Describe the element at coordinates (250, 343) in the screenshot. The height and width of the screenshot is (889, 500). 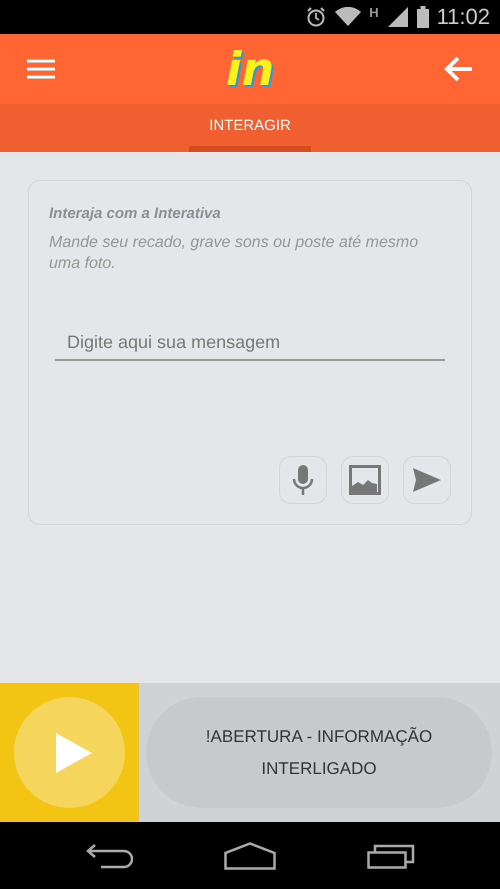
I see `message-field: Digite aqui sua mensagem` at that location.